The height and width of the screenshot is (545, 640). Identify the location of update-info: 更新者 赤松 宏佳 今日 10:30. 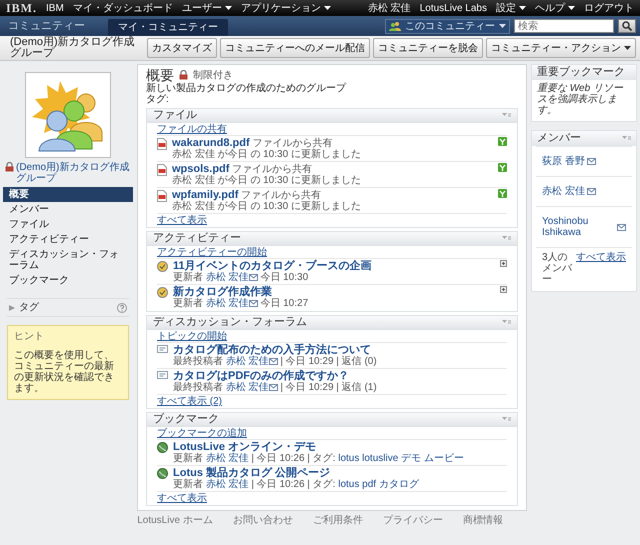
(241, 277).